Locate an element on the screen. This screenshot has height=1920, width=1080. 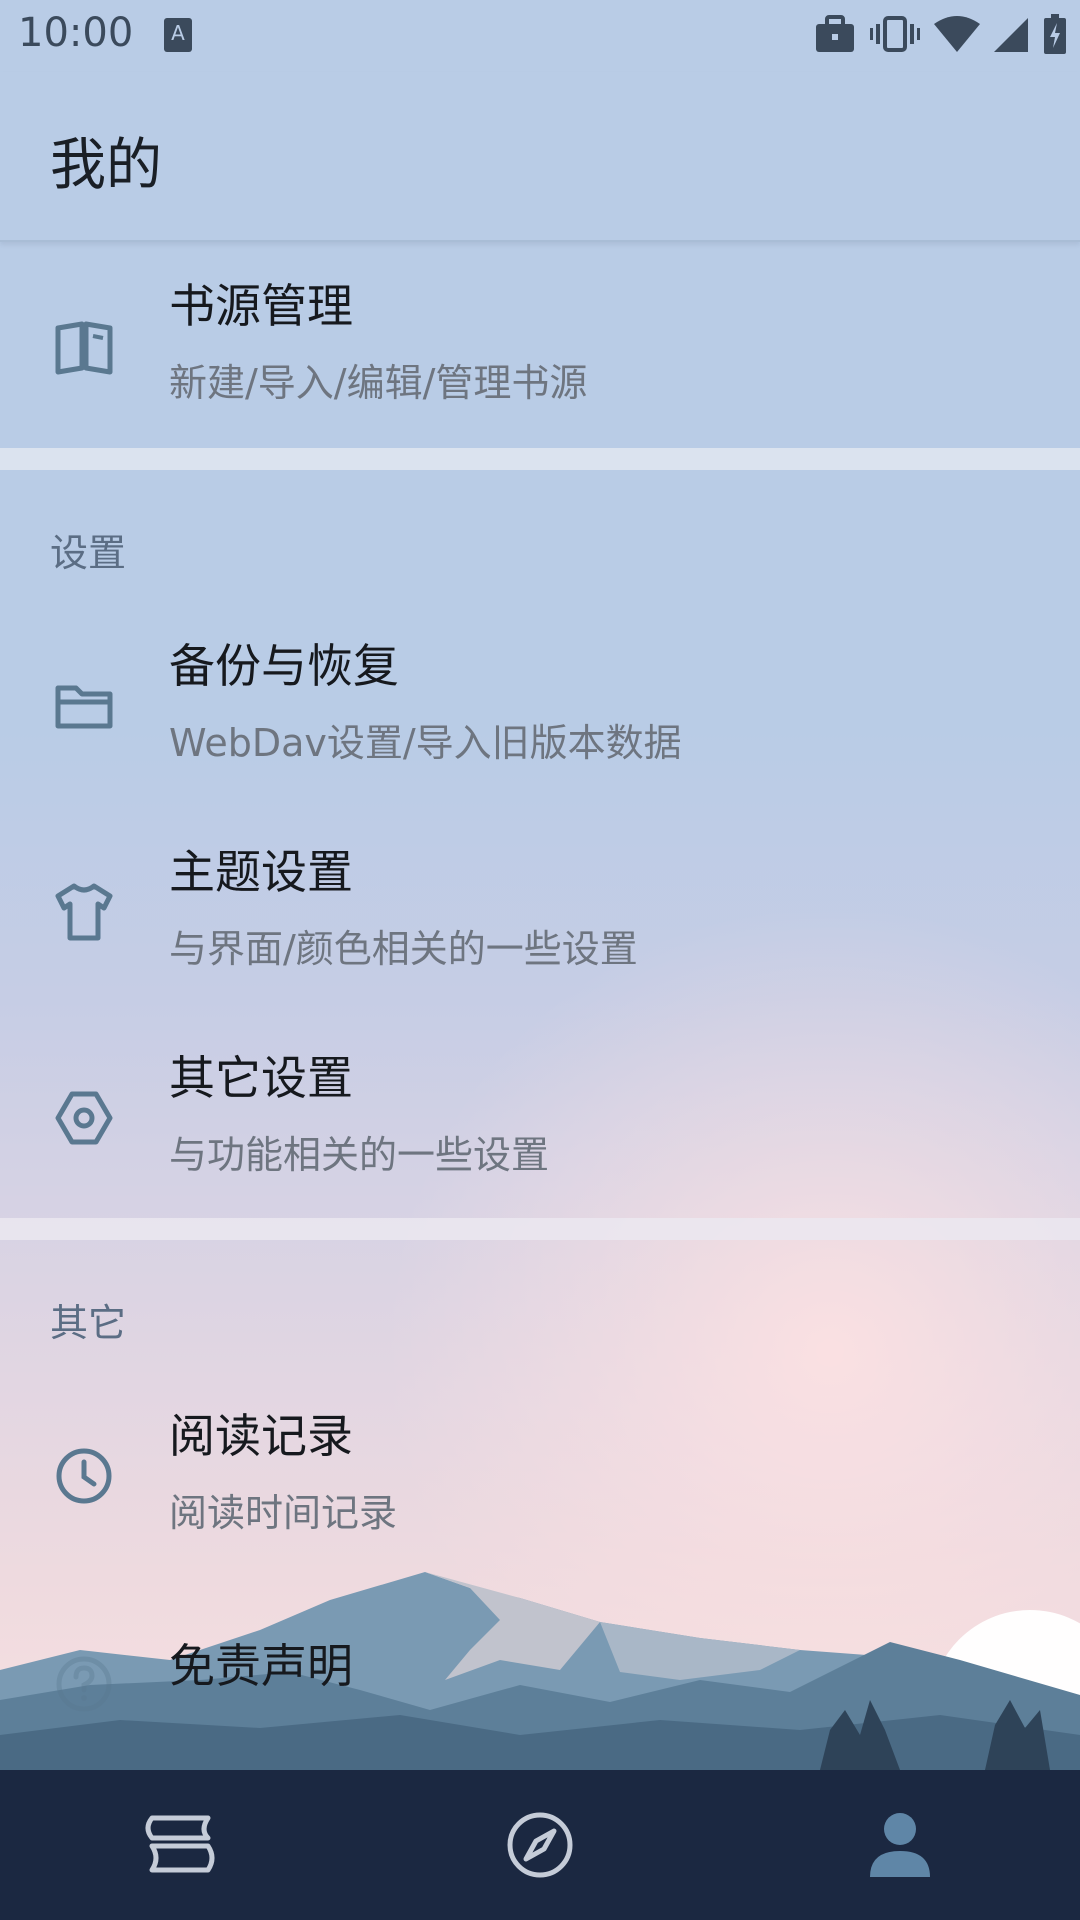
theme-settings-title: 主题设置 is located at coordinates (261, 872).